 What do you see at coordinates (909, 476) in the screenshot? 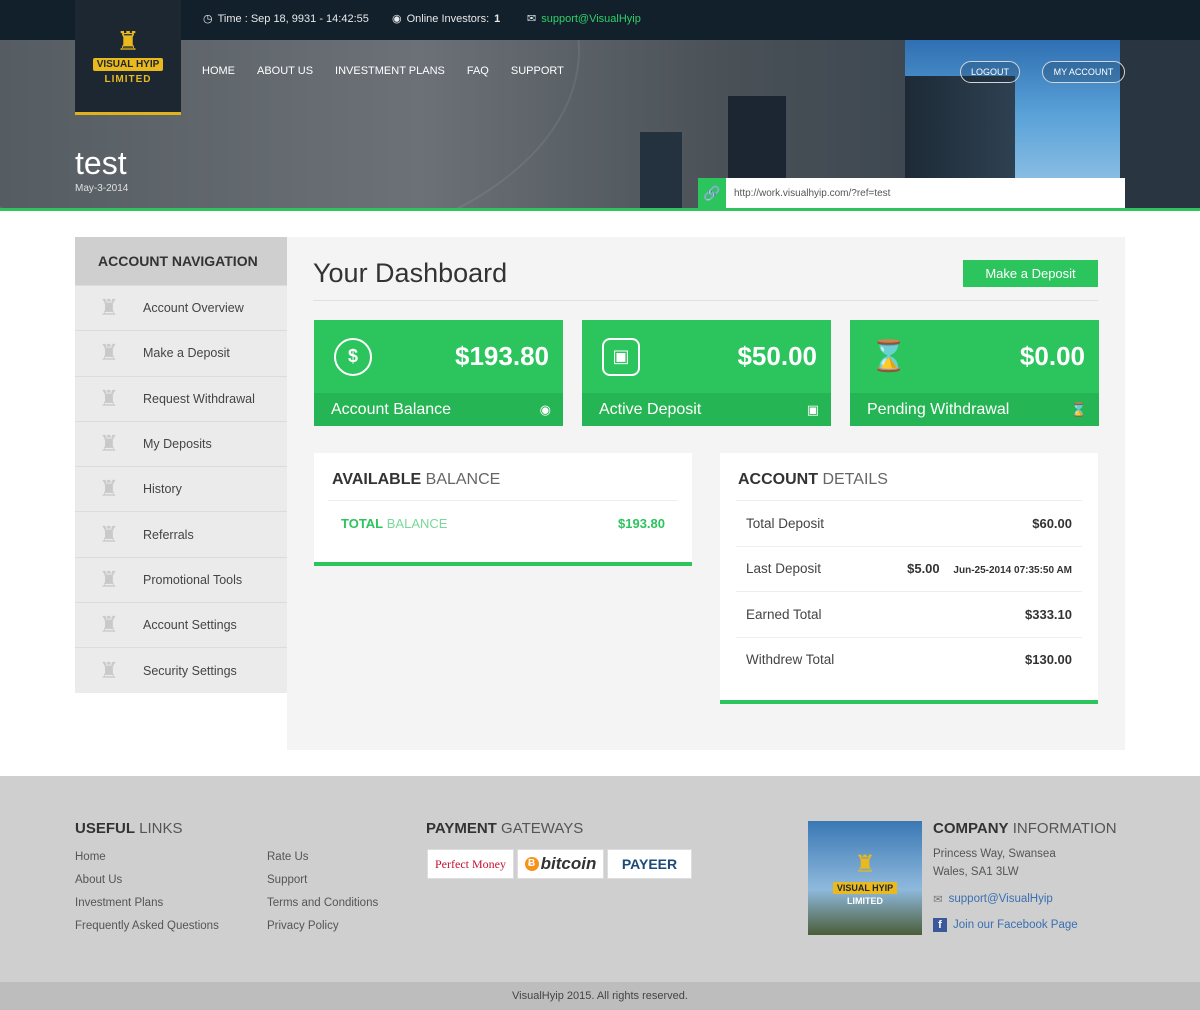
I see `account-details-title: ACCOUNT DETAILS` at bounding box center [909, 476].